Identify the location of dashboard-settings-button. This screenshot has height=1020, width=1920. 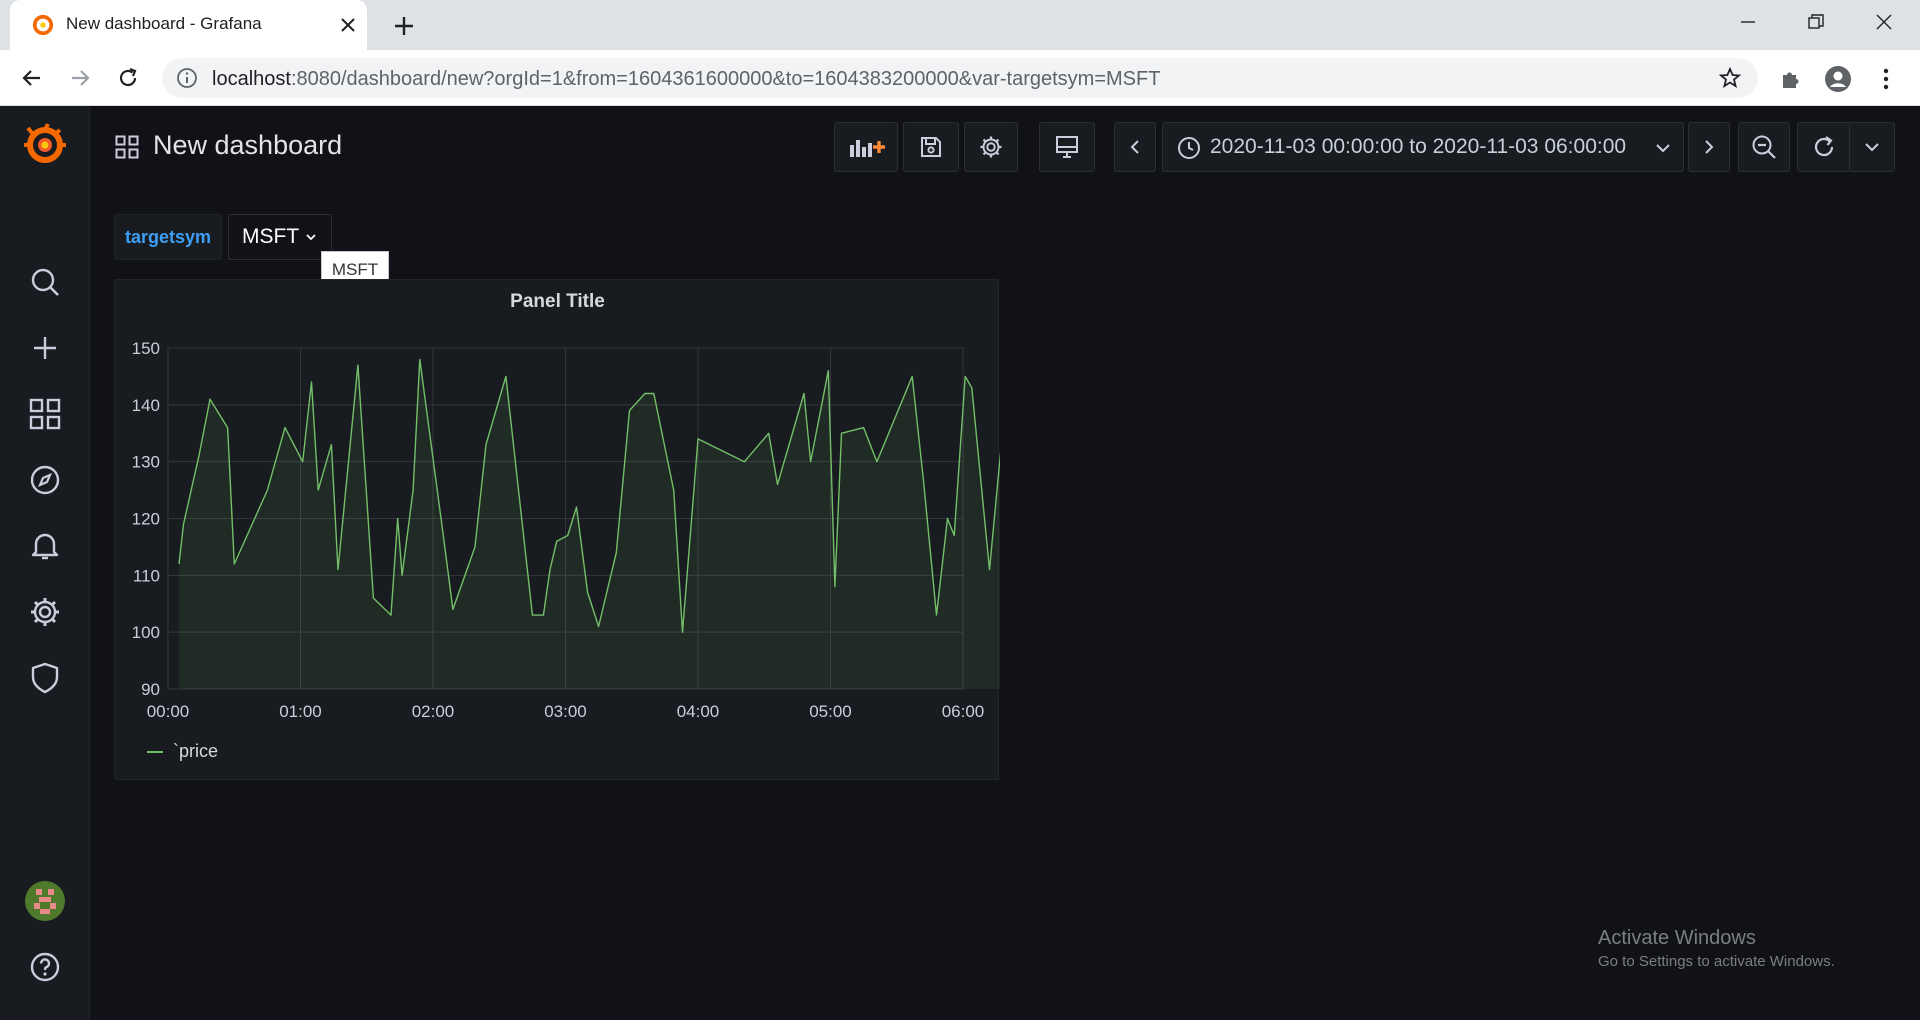
(991, 147).